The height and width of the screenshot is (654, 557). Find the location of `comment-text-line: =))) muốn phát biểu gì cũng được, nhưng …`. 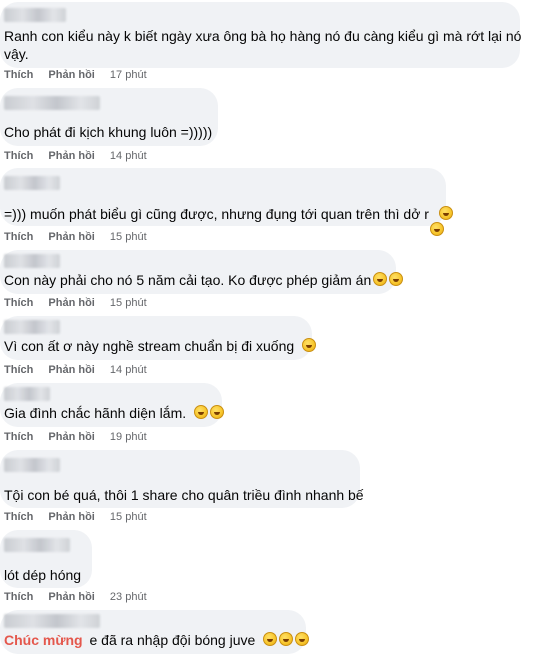

comment-text-line: =))) muốn phát biểu gì cũng được, nhưng … is located at coordinates (228, 214).